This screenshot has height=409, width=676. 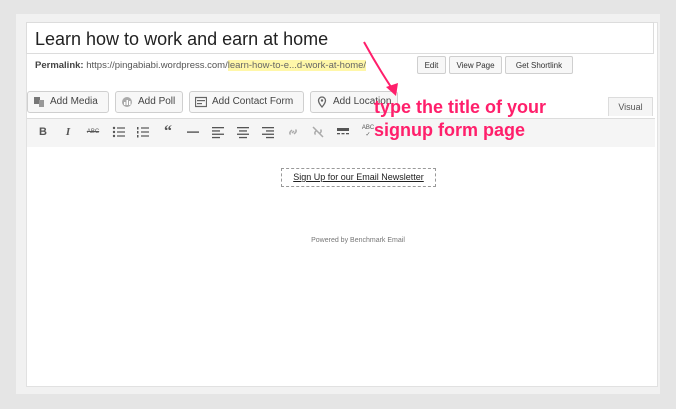 I want to click on spellcheck-icon: ABC ✓, so click(x=368, y=132).